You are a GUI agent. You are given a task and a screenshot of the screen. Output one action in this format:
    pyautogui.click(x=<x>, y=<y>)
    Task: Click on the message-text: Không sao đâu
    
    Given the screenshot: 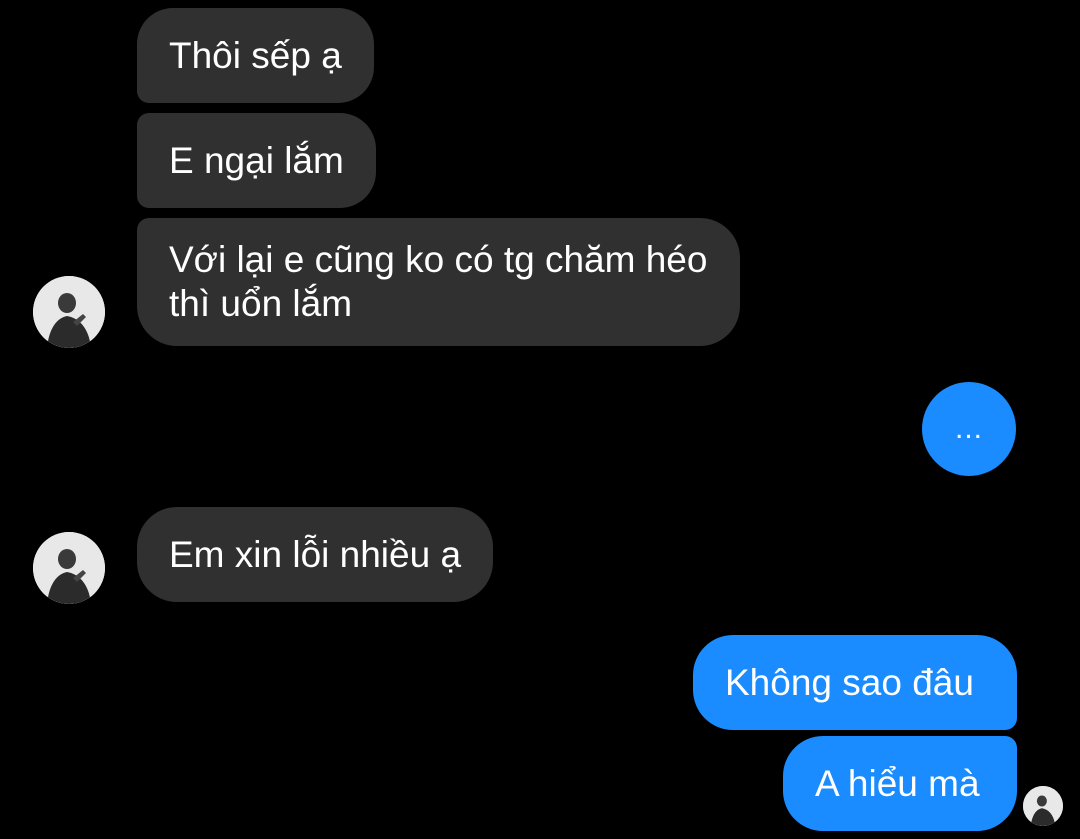 What is the action you would take?
    pyautogui.click(x=849, y=682)
    